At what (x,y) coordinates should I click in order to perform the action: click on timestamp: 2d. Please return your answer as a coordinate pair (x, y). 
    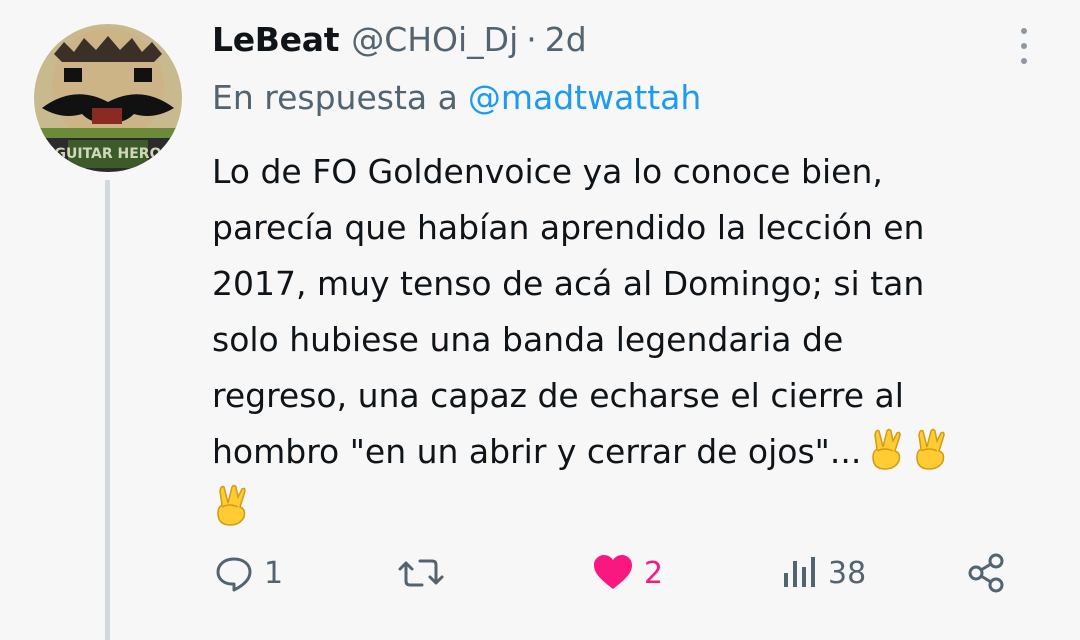
    Looking at the image, I should click on (566, 39).